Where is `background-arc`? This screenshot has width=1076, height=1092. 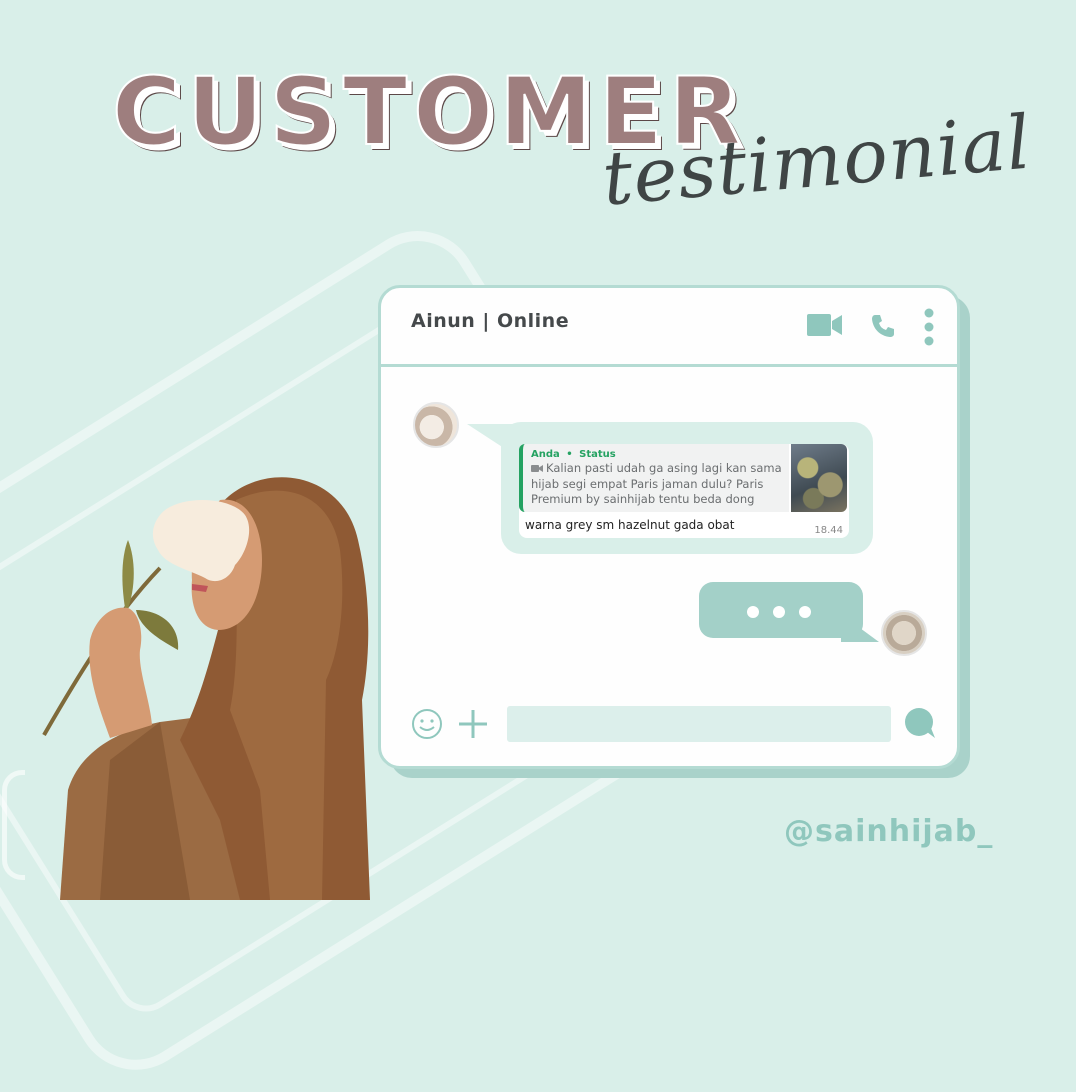
background-arc is located at coordinates (13, 825).